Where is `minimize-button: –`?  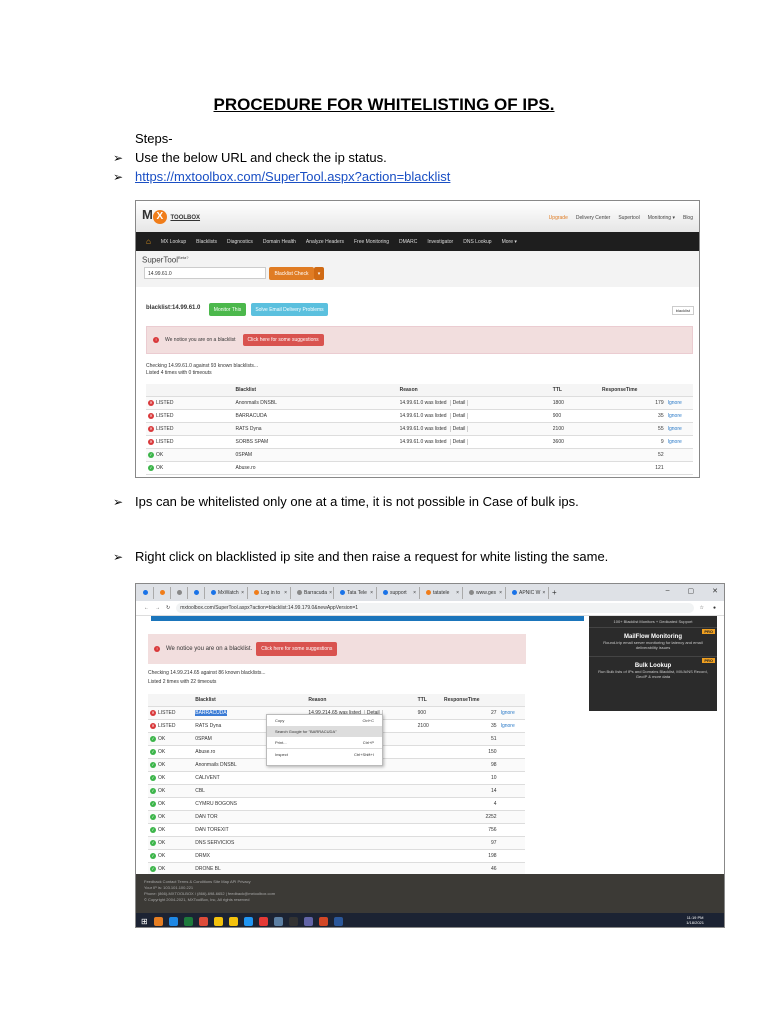 minimize-button: – is located at coordinates (668, 591).